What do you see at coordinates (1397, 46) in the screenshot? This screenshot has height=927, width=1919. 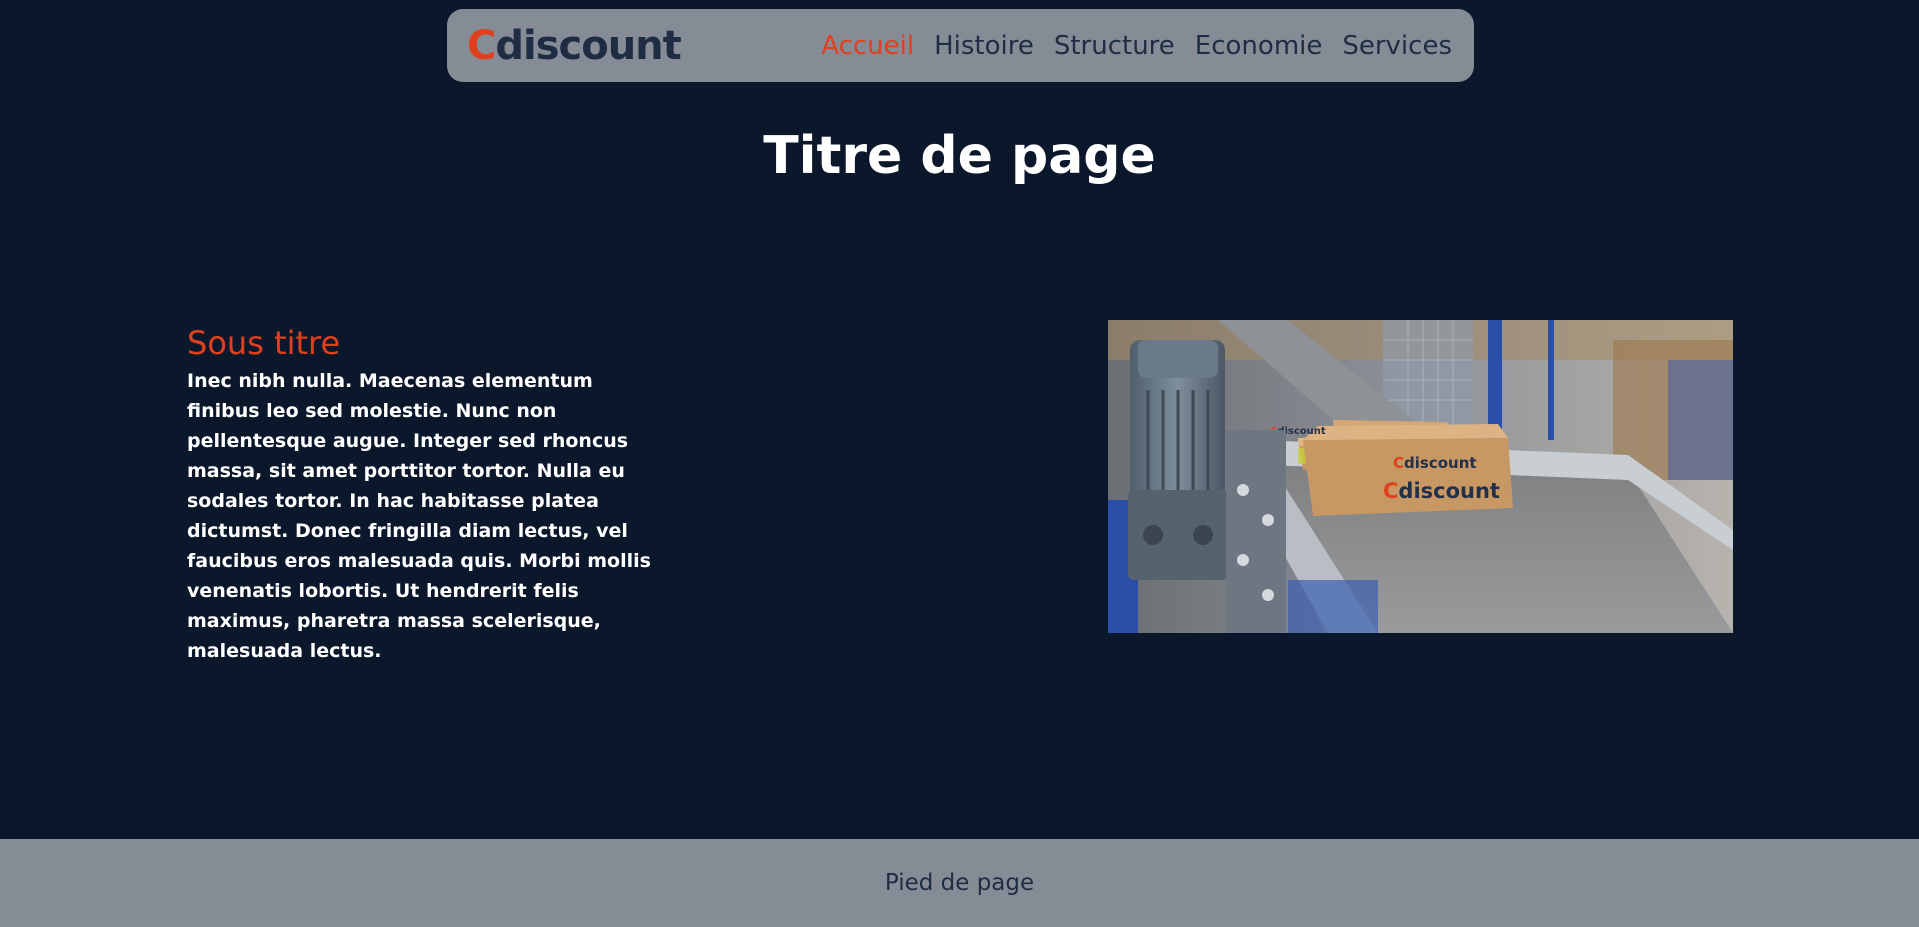 I see `nav-link-services: Services` at bounding box center [1397, 46].